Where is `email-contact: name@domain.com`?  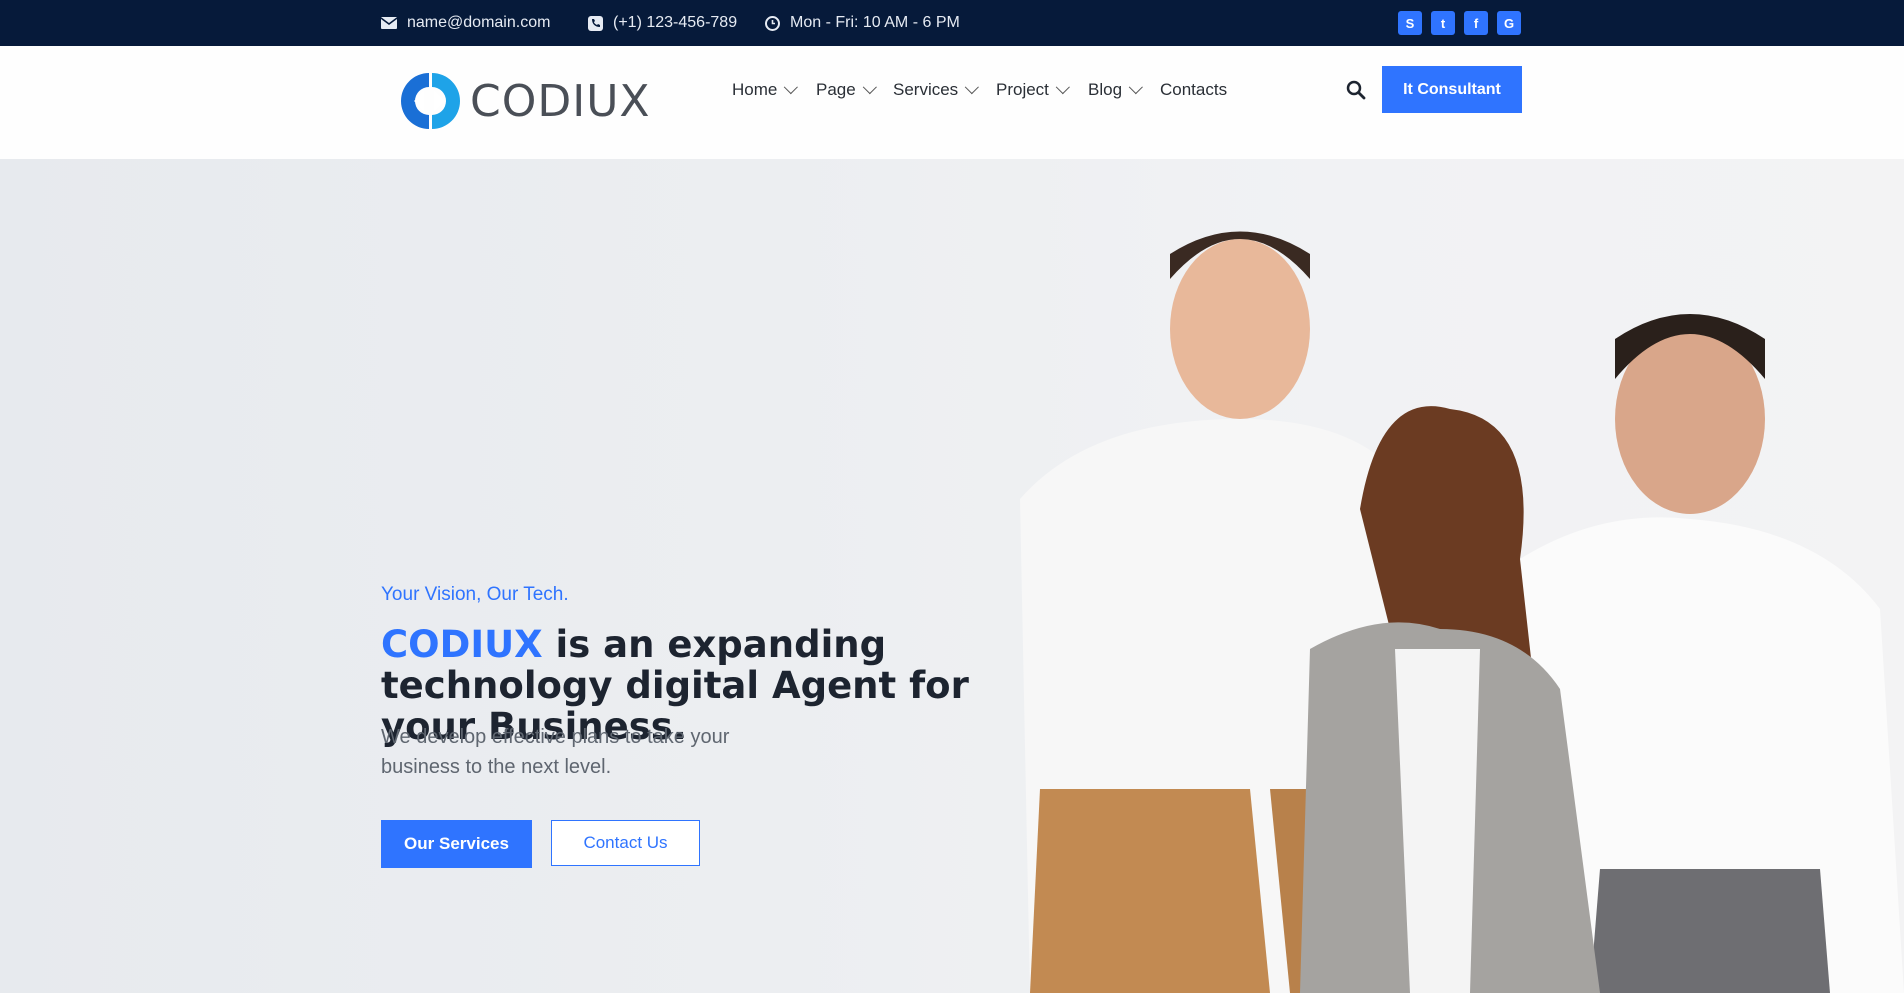 email-contact: name@domain.com is located at coordinates (465, 23).